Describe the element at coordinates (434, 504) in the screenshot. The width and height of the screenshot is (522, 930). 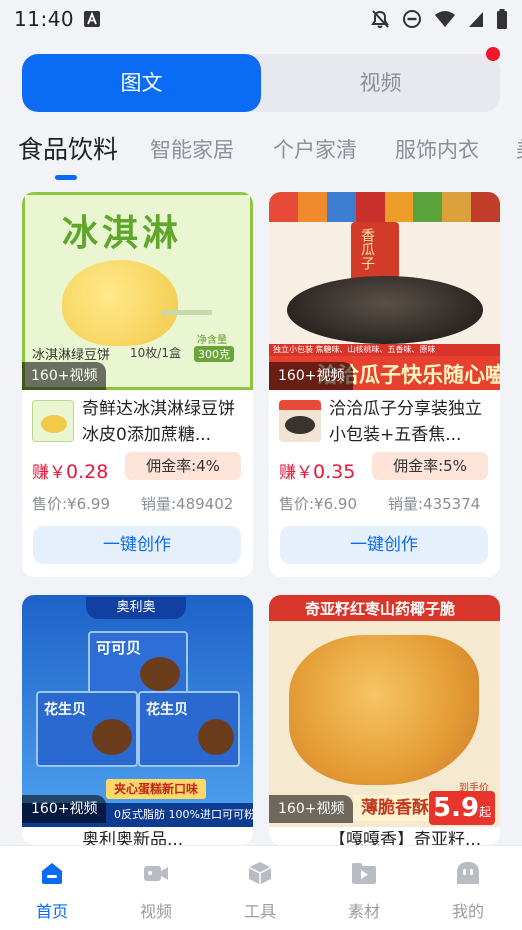
I see `sales-count: 销量:435374` at that location.